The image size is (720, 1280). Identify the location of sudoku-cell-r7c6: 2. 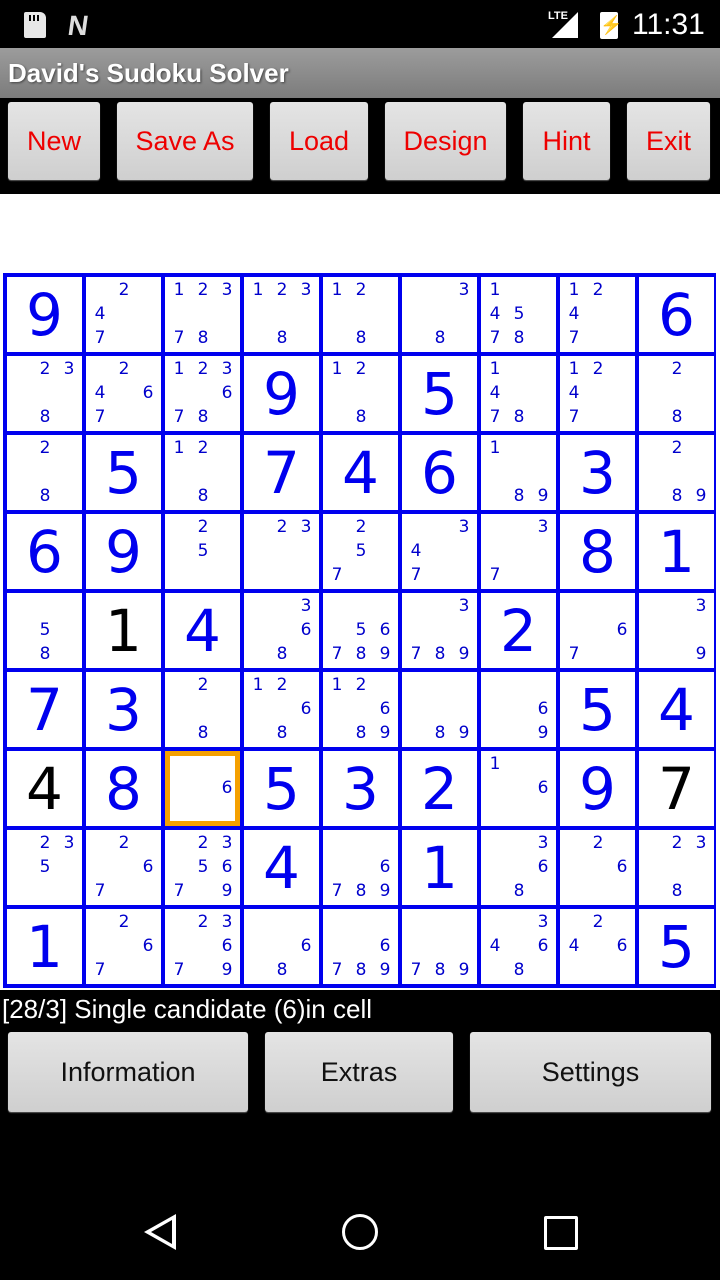
(439, 788).